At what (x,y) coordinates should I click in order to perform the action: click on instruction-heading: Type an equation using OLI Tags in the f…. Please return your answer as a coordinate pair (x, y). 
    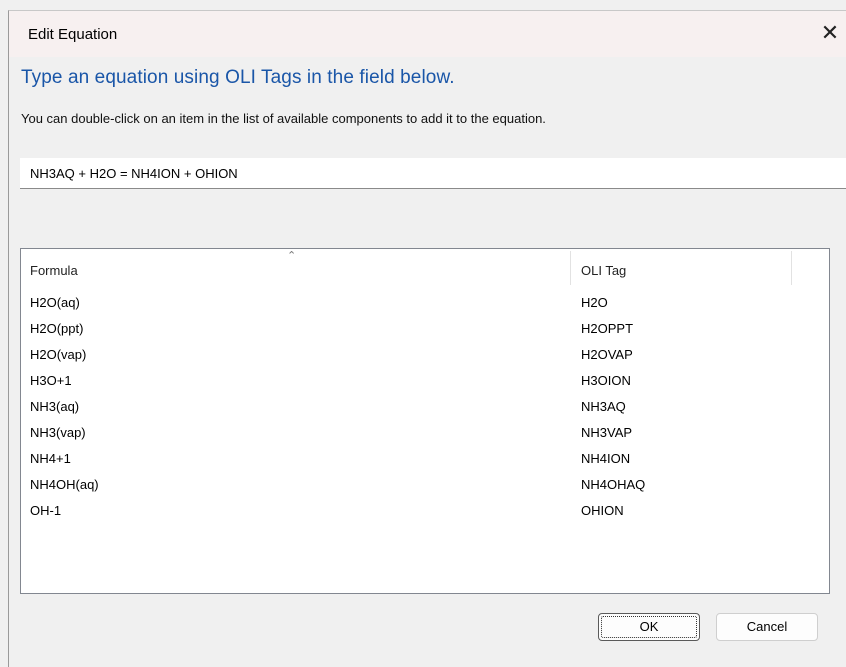
    Looking at the image, I should click on (238, 77).